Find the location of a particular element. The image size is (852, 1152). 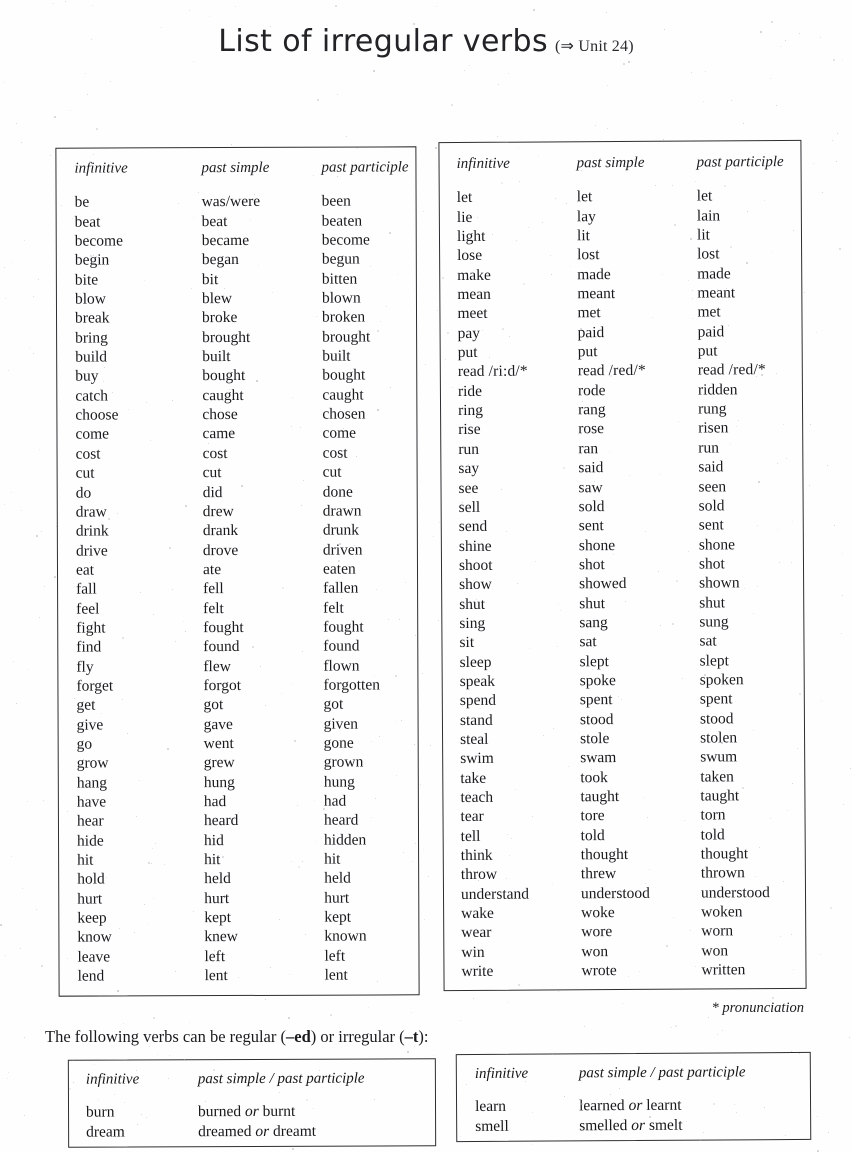

cell-past-simple: had is located at coordinates (215, 802).